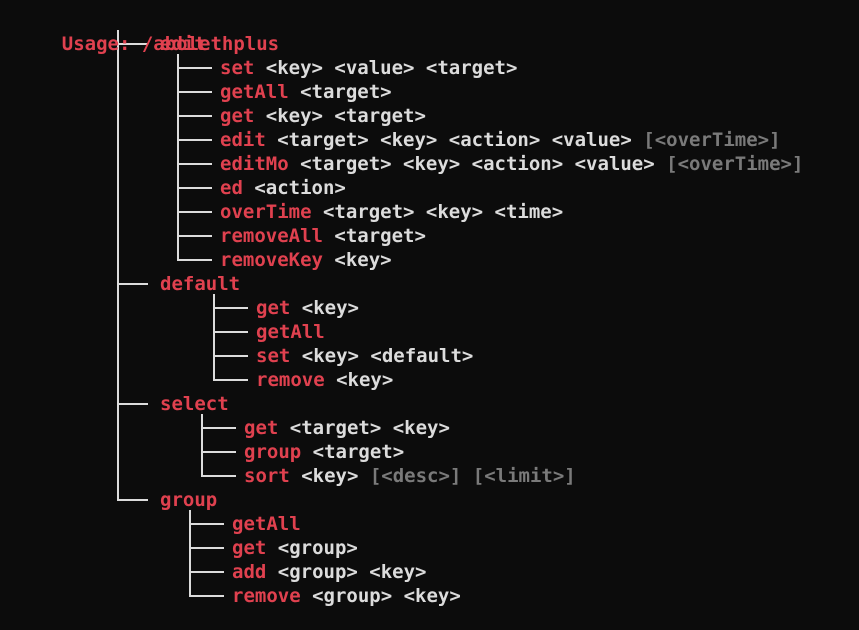  Describe the element at coordinates (271, 260) in the screenshot. I see `subcommand-name: removeKey` at that location.